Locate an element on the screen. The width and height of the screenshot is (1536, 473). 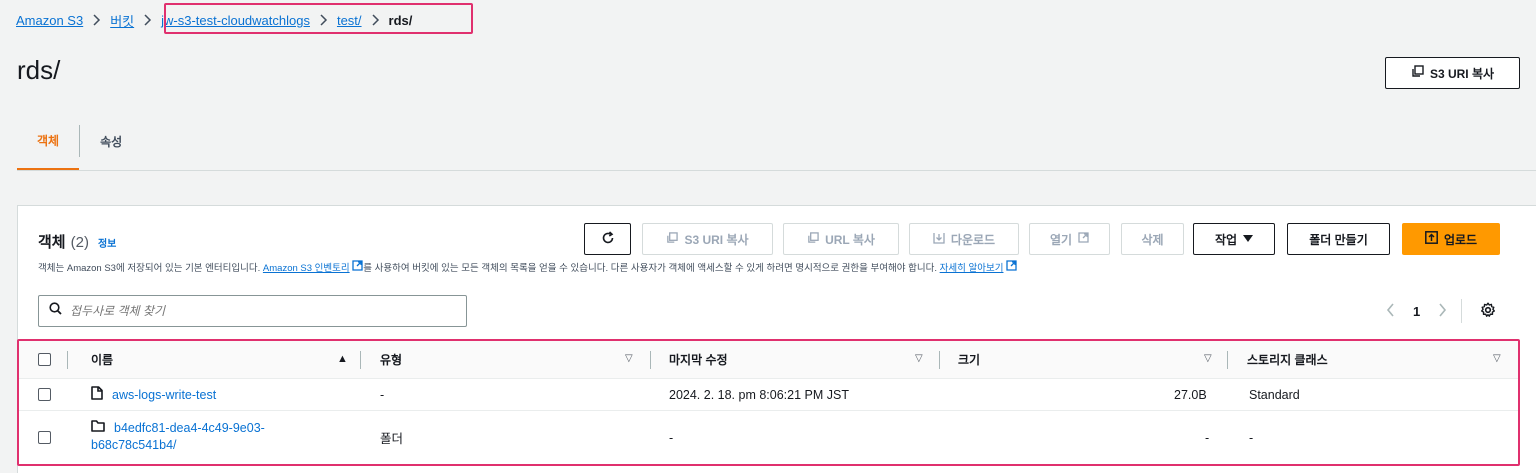
column-header-storage-class: 스토리지 클래스 is located at coordinates (1287, 359).